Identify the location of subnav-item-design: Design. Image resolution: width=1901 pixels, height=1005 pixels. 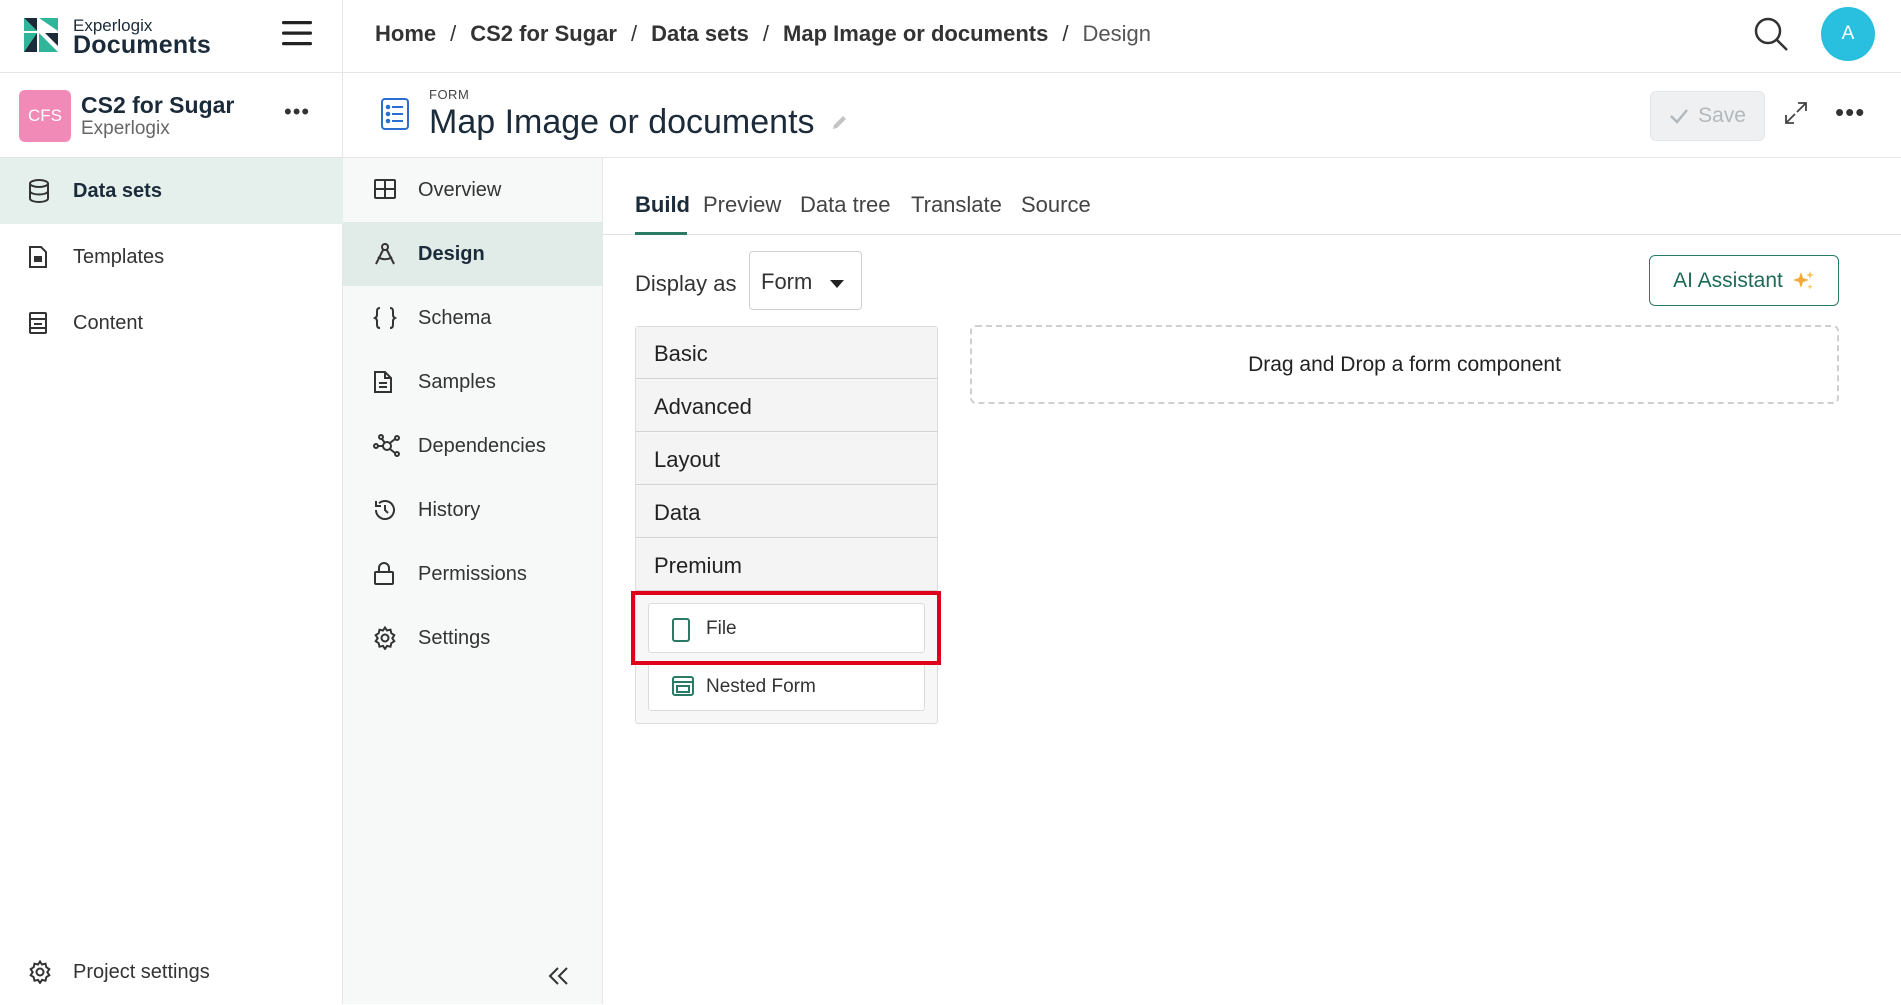
(473, 254).